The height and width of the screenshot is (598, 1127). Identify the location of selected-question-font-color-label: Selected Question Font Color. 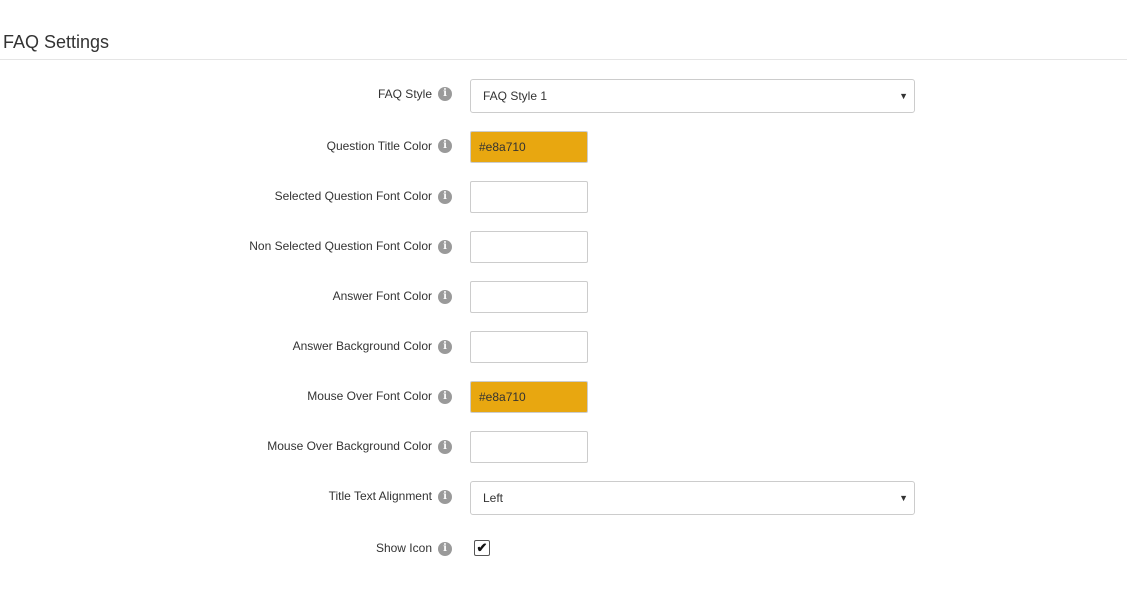
(353, 196).